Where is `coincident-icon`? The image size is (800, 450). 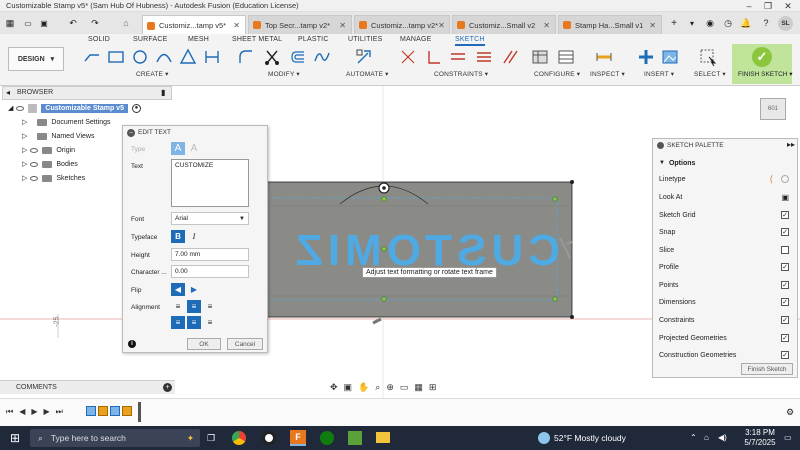
coincident-icon is located at coordinates (408, 57).